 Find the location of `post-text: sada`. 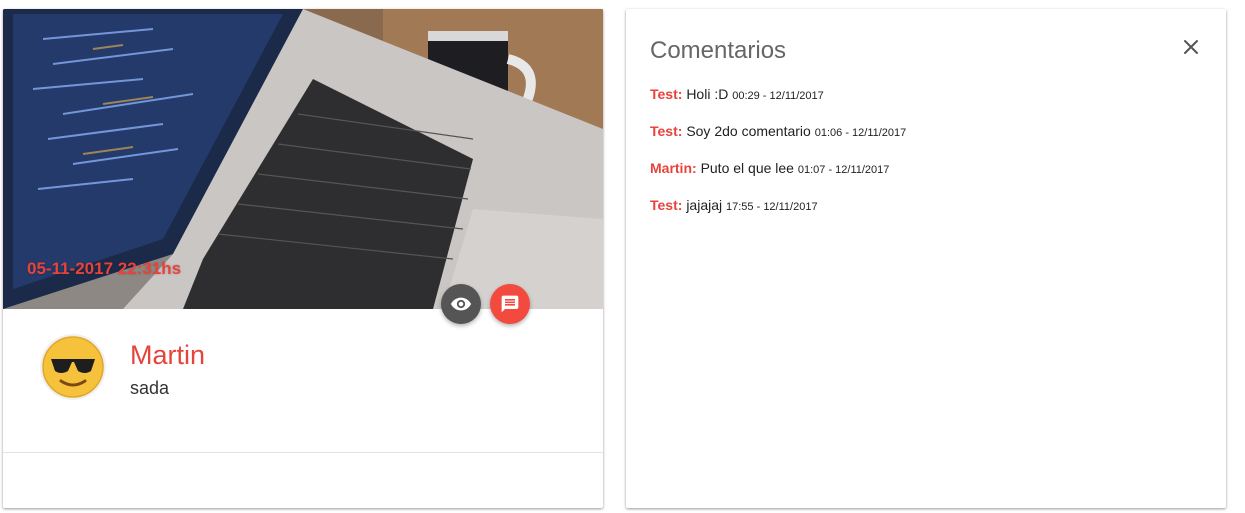

post-text: sada is located at coordinates (150, 388).